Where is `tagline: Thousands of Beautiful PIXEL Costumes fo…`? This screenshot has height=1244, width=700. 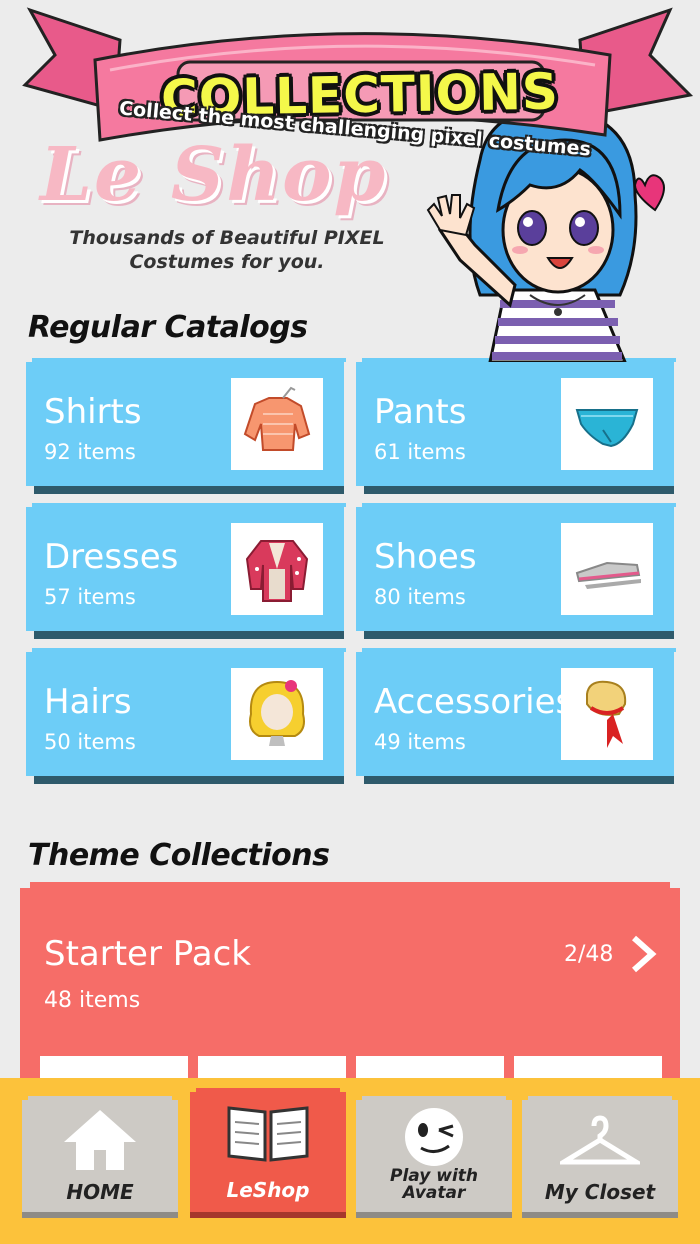
tagline: Thousands of Beautiful PIXEL Costumes fo… is located at coordinates (227, 250).